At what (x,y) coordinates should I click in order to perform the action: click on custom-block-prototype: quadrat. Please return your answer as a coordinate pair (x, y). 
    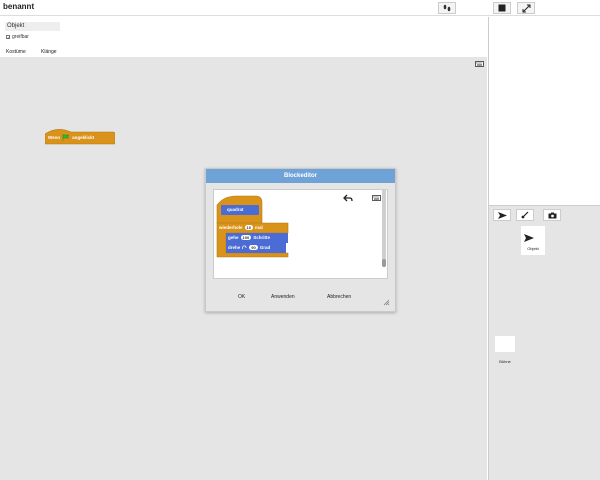
    Looking at the image, I should click on (235, 209).